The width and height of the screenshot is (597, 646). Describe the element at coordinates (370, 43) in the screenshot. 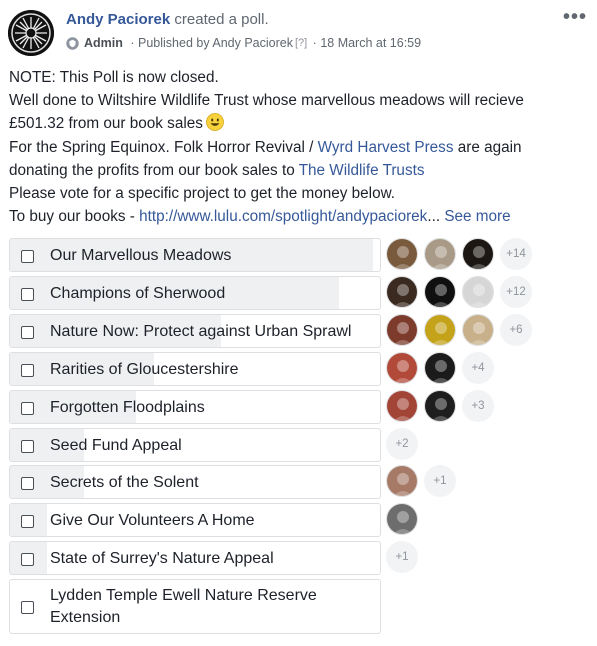

I see `post-timestamp: 18 March at 16:59` at that location.